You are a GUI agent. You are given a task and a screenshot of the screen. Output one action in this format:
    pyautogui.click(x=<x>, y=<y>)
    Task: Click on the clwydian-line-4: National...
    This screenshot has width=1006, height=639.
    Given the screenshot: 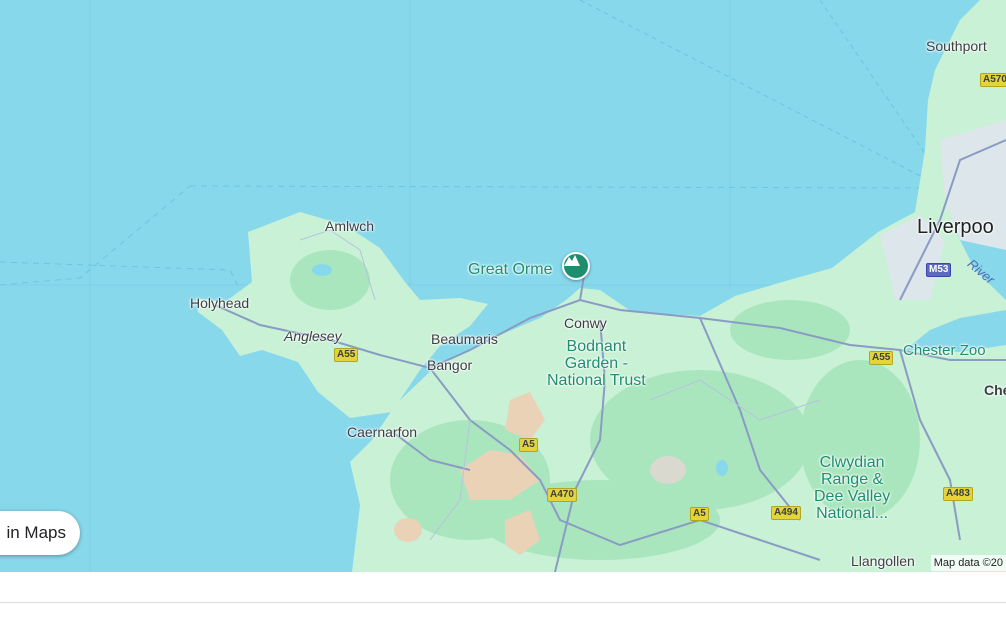 What is the action you would take?
    pyautogui.click(x=852, y=513)
    